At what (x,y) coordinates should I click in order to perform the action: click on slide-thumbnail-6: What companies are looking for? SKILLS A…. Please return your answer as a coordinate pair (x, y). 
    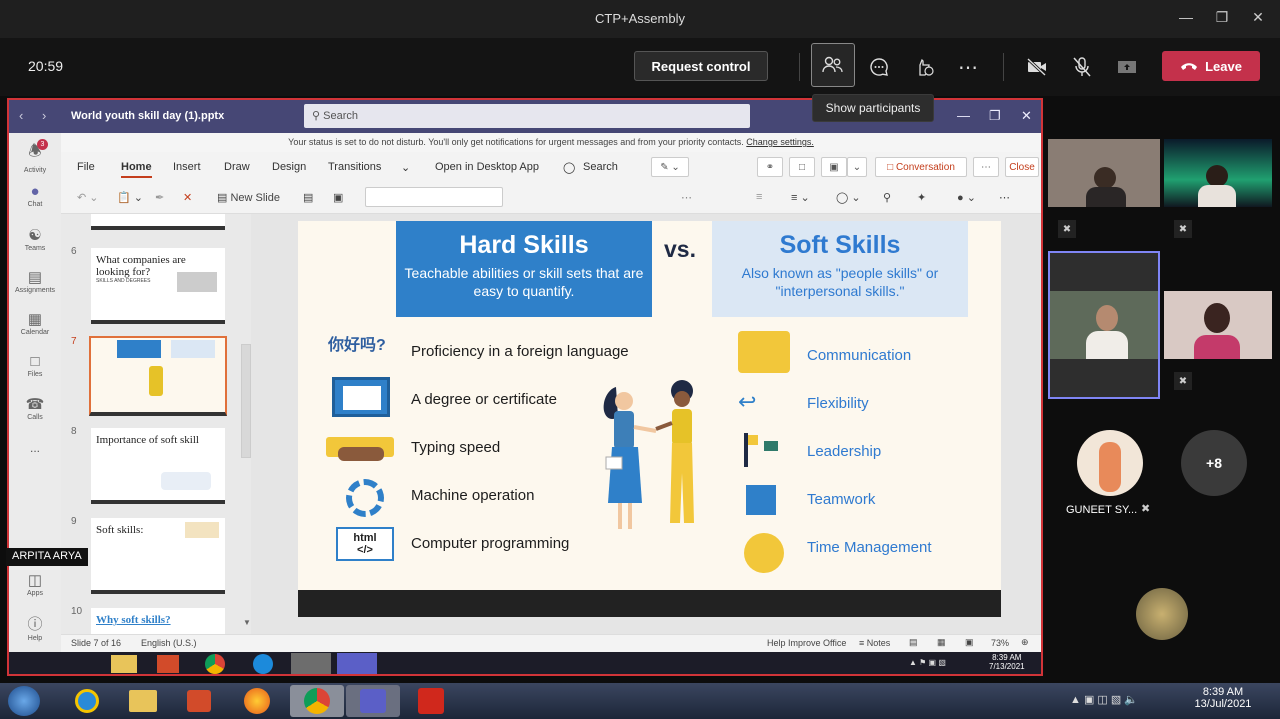
    Looking at the image, I should click on (158, 286).